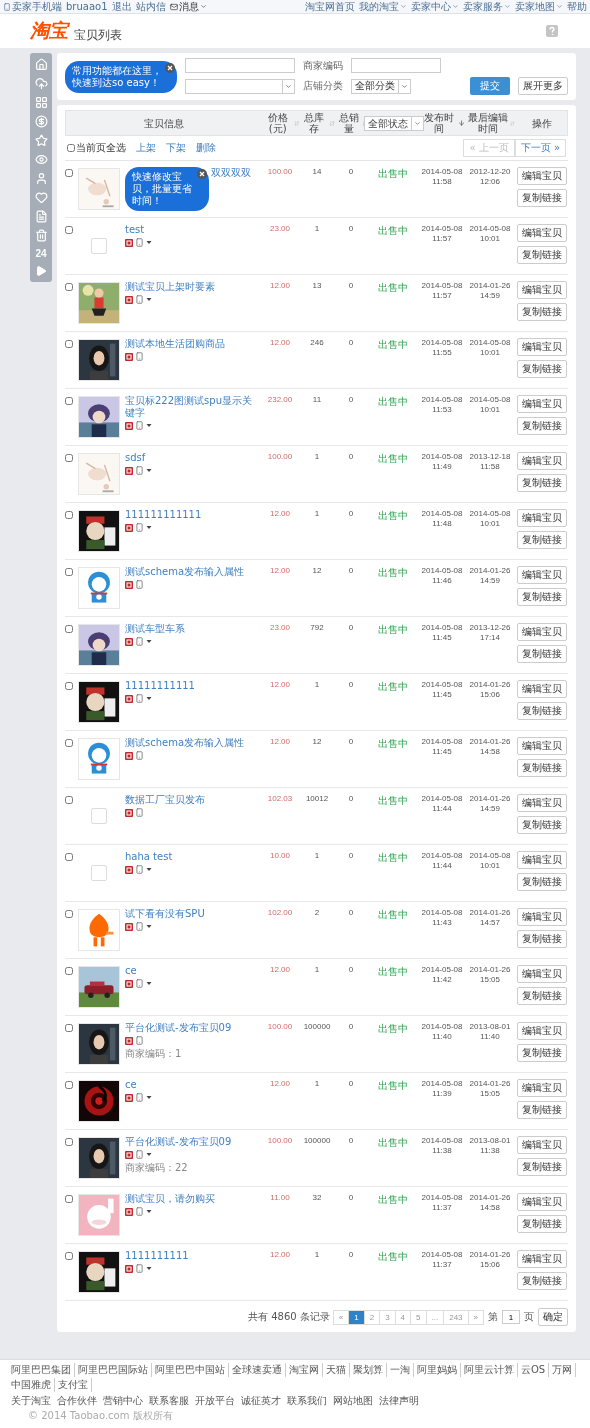 This screenshot has width=590, height=1428. What do you see at coordinates (215, 1401) in the screenshot?
I see `footer-link: 开放平台` at bounding box center [215, 1401].